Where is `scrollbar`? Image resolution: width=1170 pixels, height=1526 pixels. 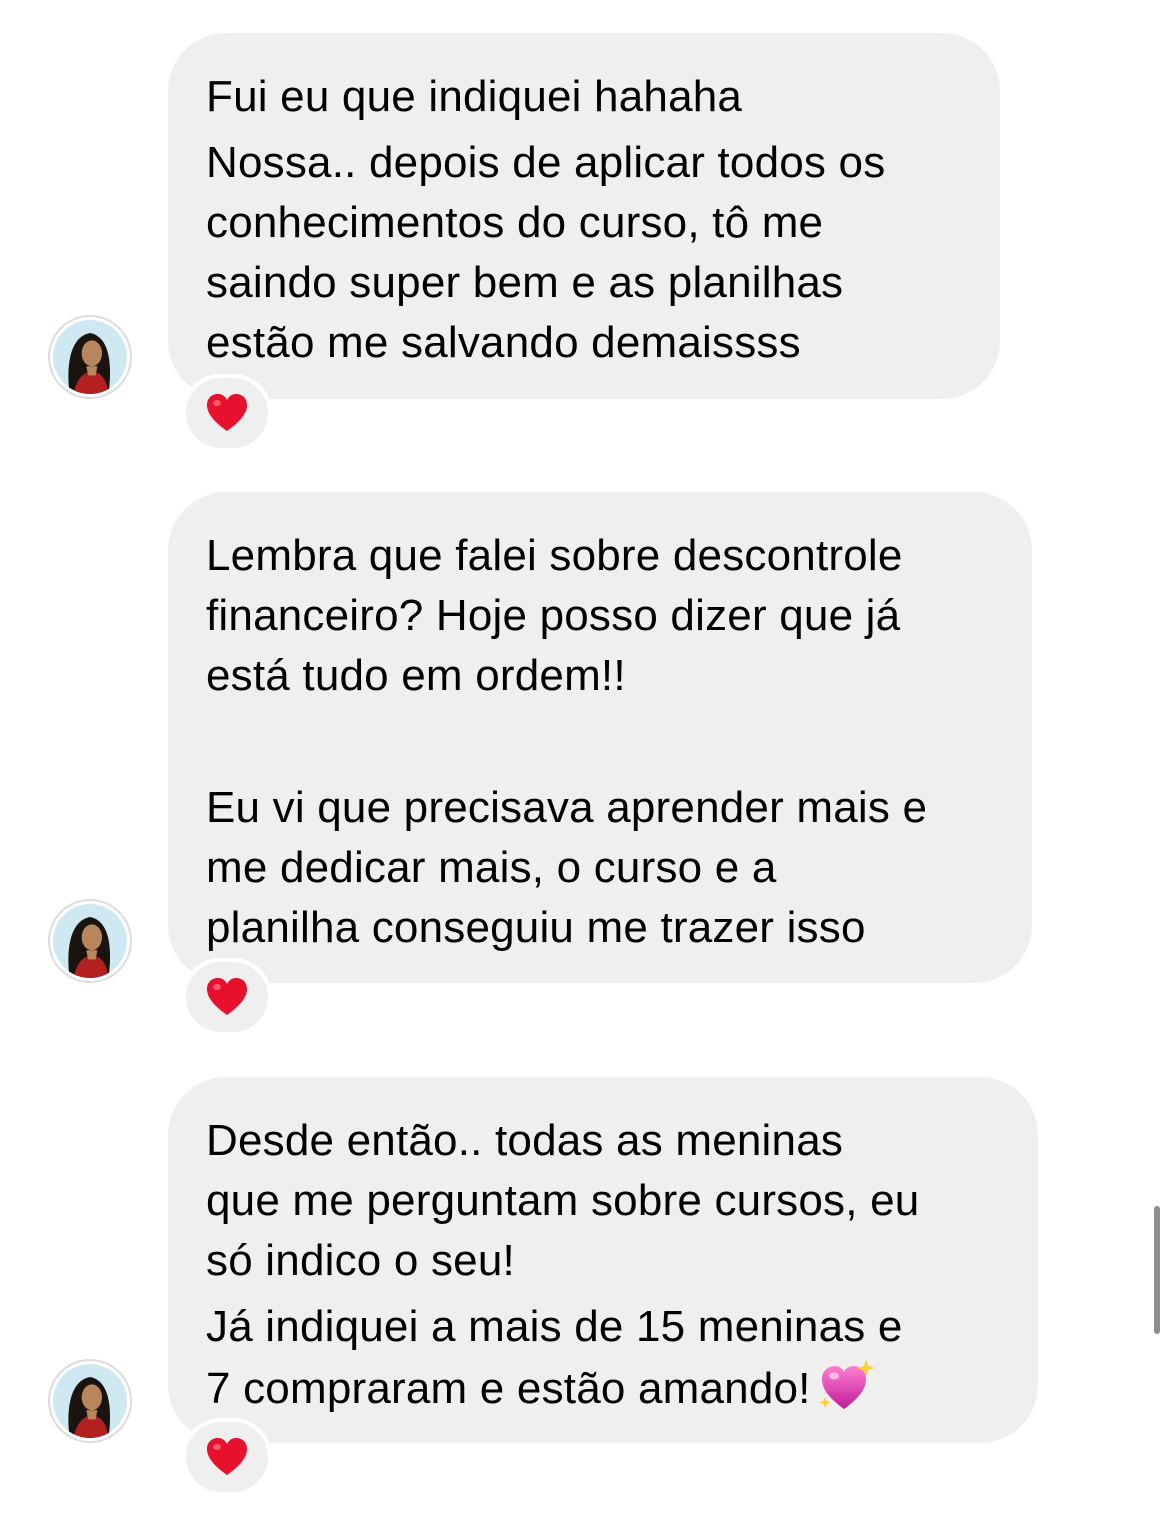
scrollbar is located at coordinates (1157, 1270).